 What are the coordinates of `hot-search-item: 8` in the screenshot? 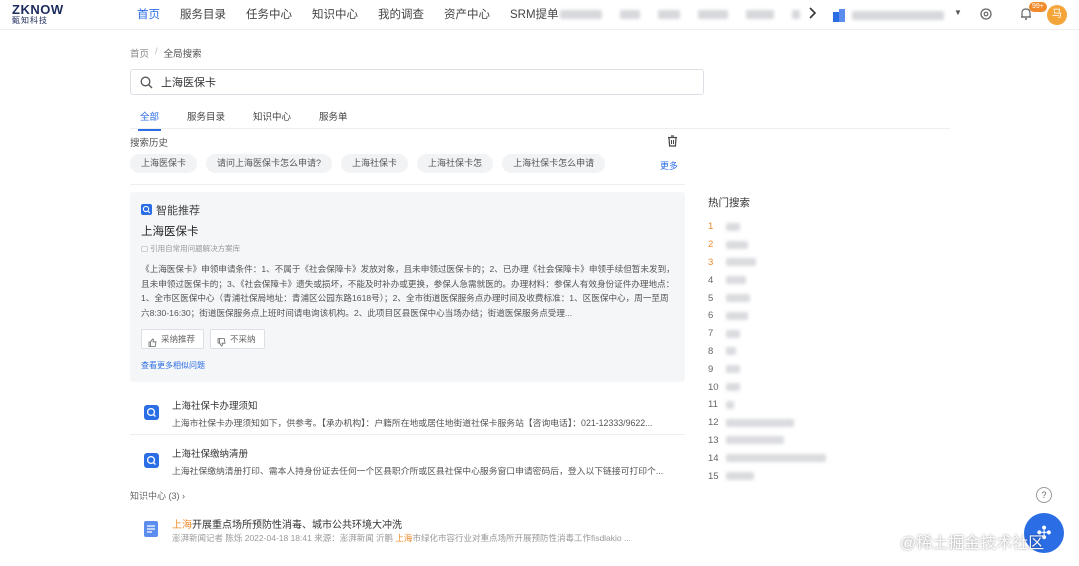 It's located at (767, 352).